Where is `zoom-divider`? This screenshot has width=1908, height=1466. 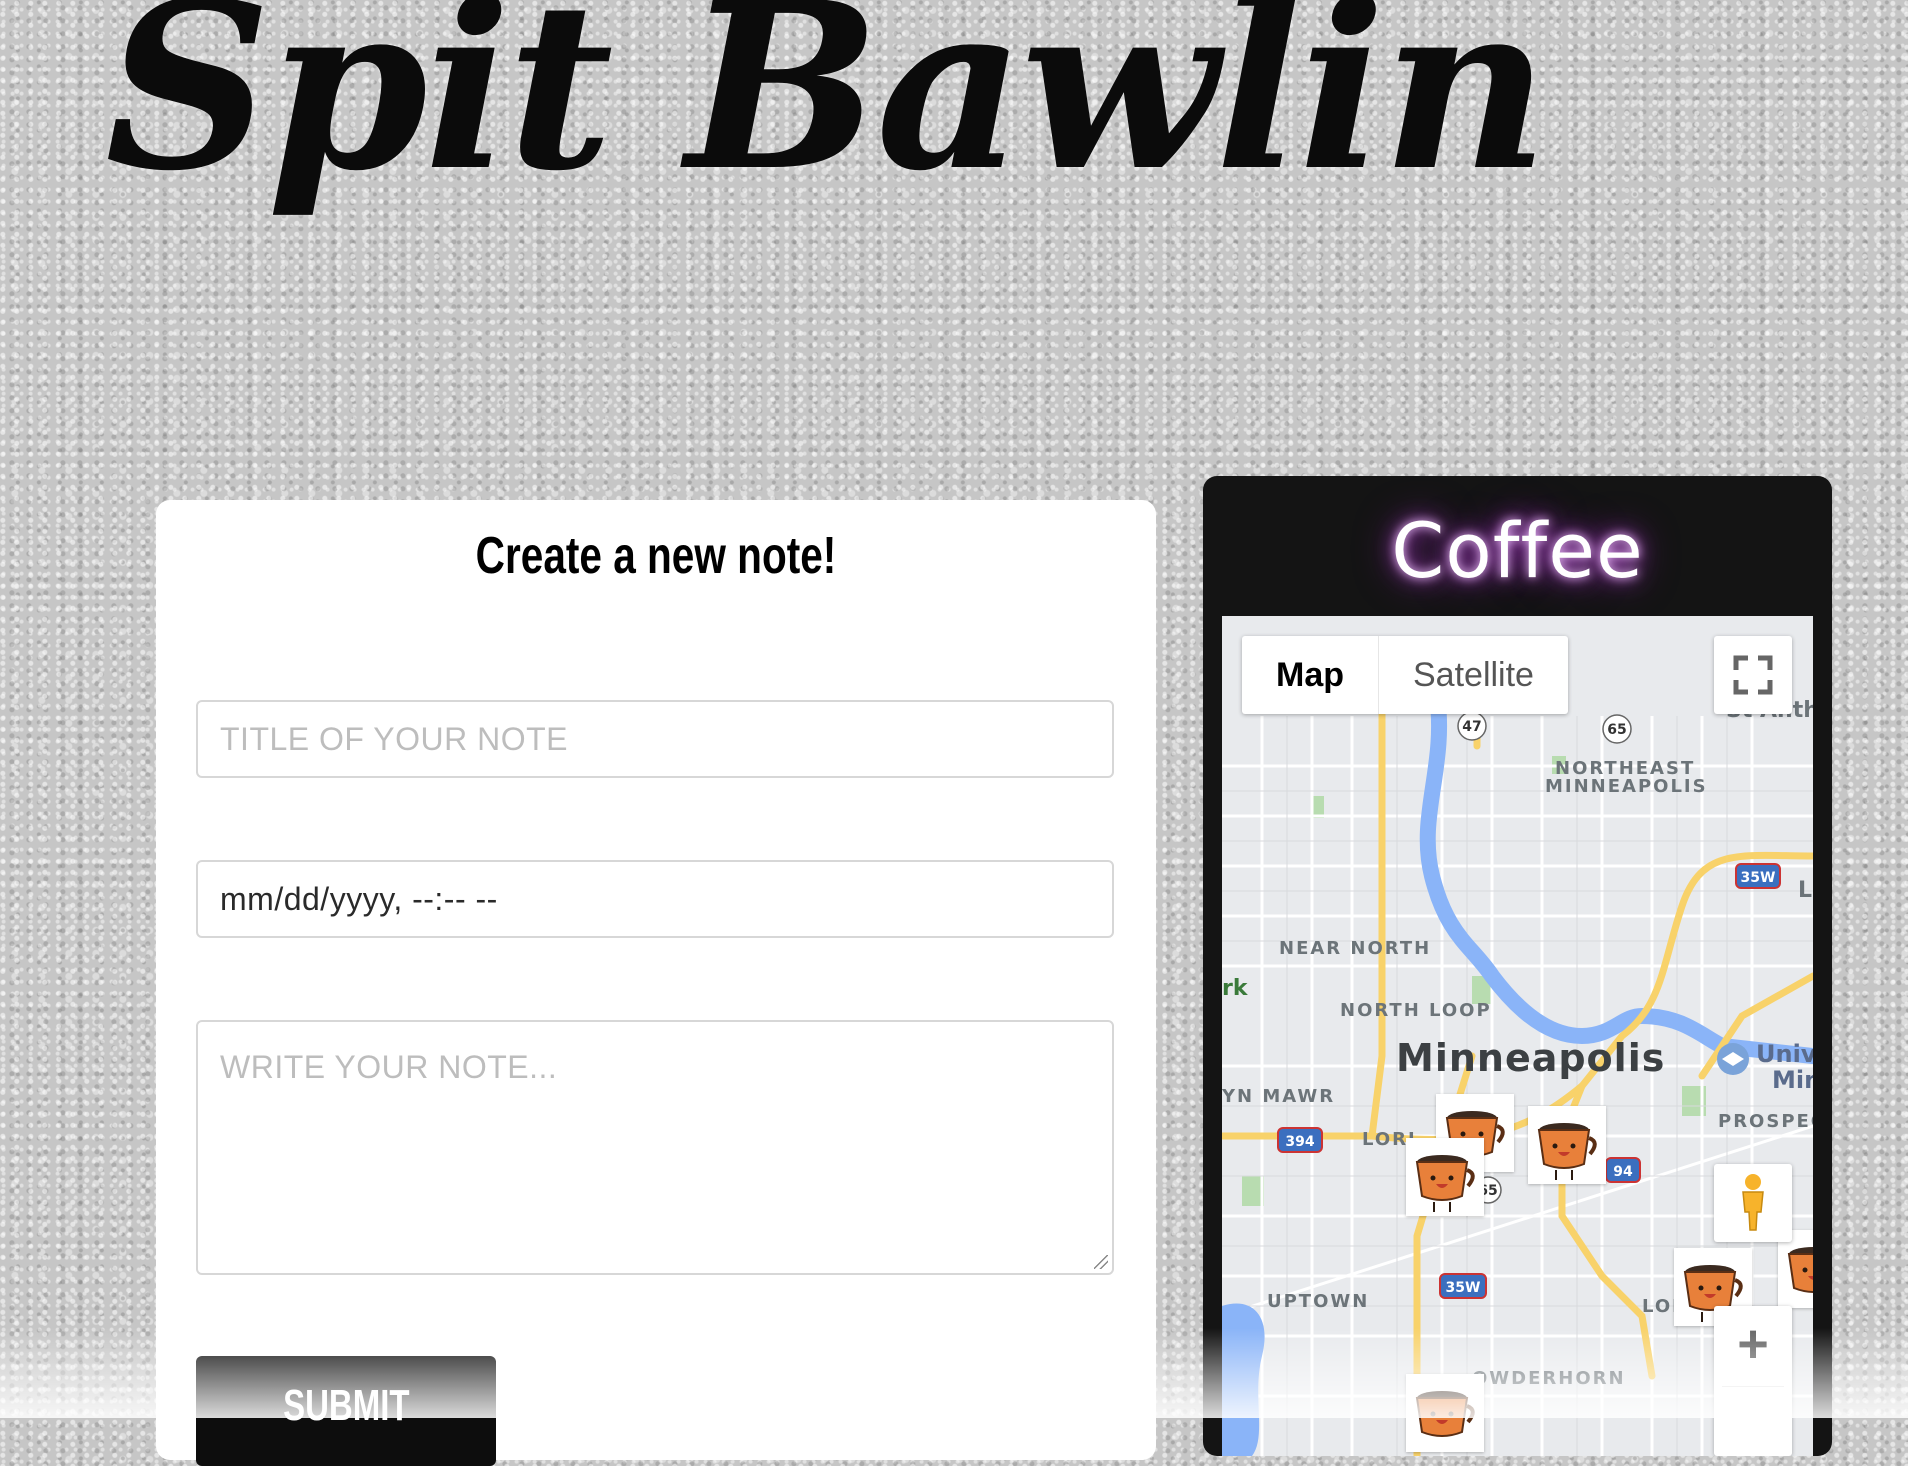
zoom-divider is located at coordinates (1753, 1386).